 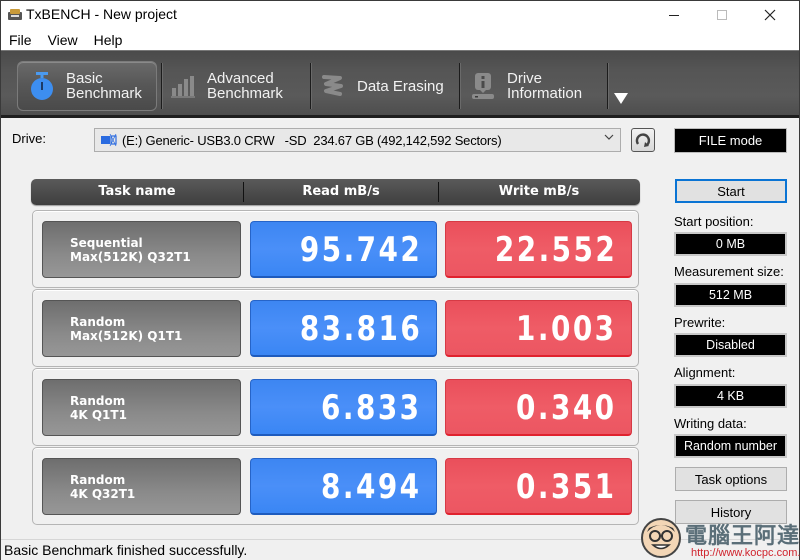 I want to click on task-name-line2: 4K Q1T1, so click(x=98, y=415).